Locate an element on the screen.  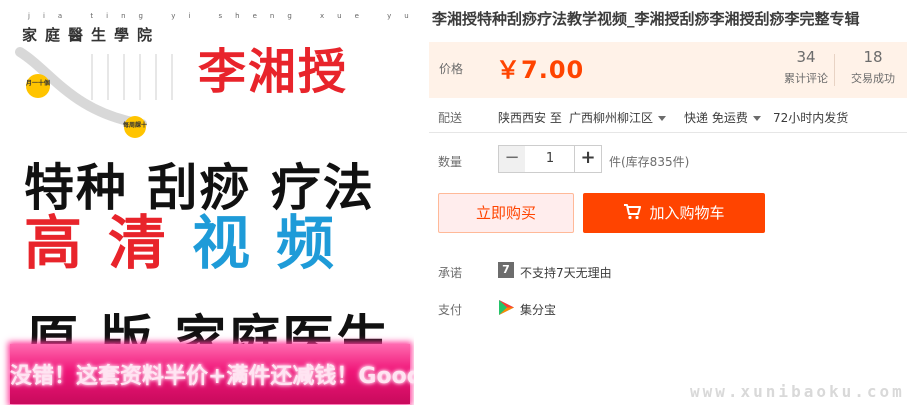
add-to-cart-label: 加入购物车 is located at coordinates (687, 213).